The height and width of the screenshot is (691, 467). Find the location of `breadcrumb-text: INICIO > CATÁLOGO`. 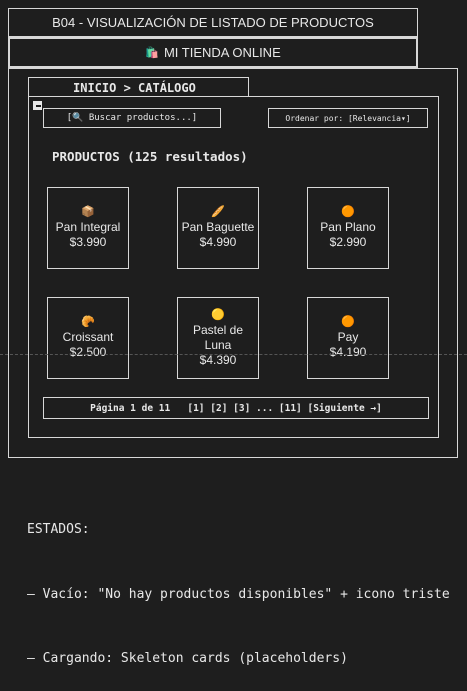

breadcrumb-text: INICIO > CATÁLOGO is located at coordinates (134, 88).